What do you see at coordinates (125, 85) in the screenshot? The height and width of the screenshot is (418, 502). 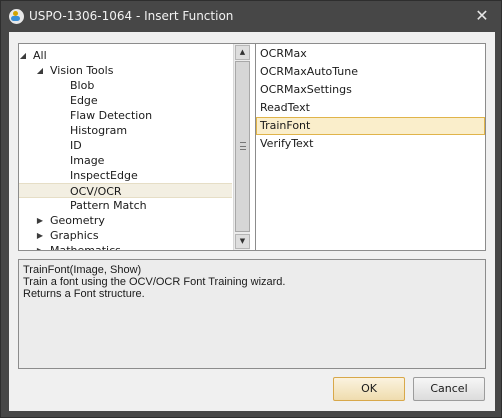 I see `tree-item: Blob` at bounding box center [125, 85].